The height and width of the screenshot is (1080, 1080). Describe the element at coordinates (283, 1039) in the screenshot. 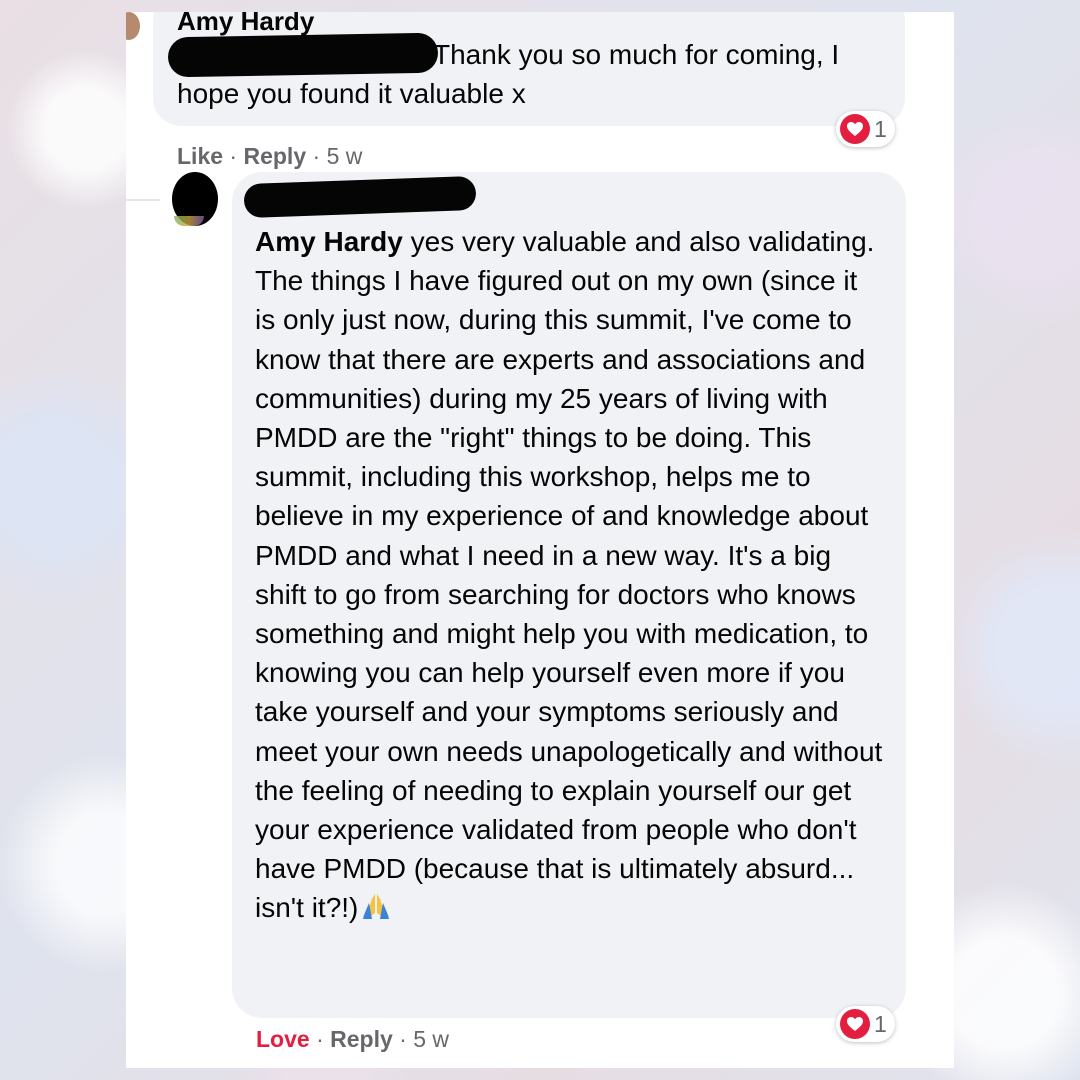

I see `love-button: Love` at that location.